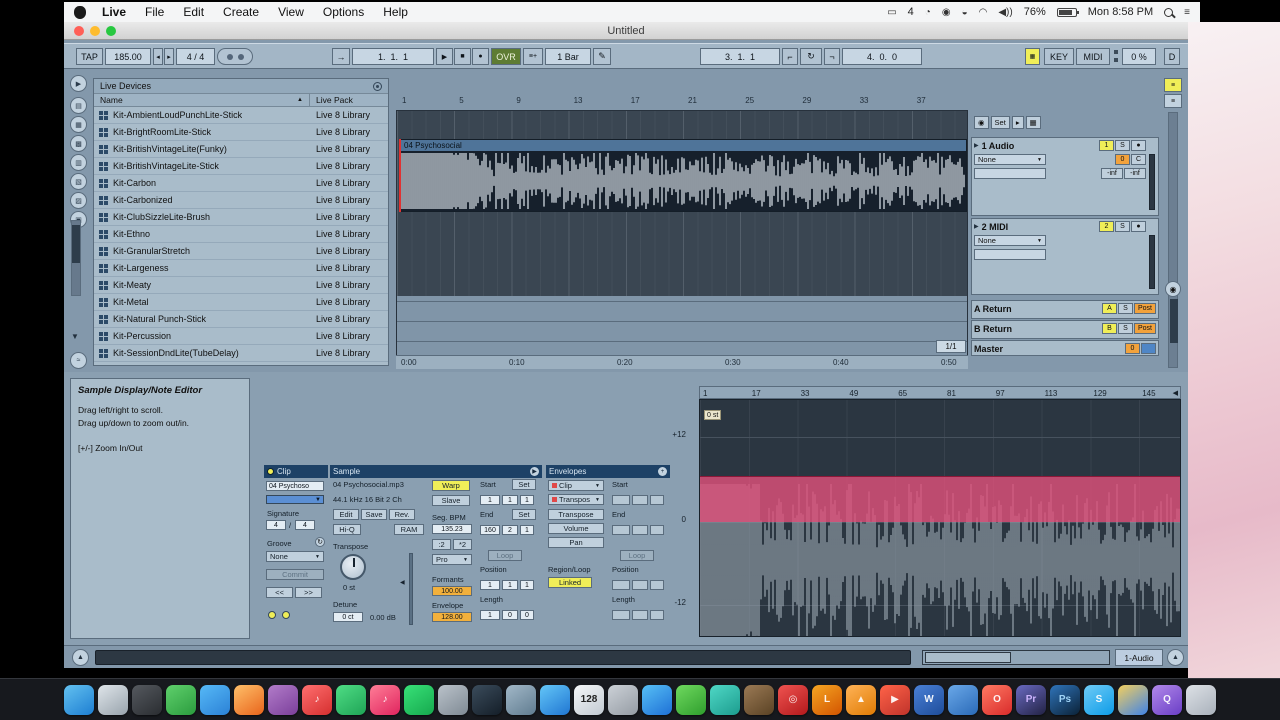  What do you see at coordinates (181, 699) in the screenshot?
I see `dock-icon-photo-booth` at bounding box center [181, 699].